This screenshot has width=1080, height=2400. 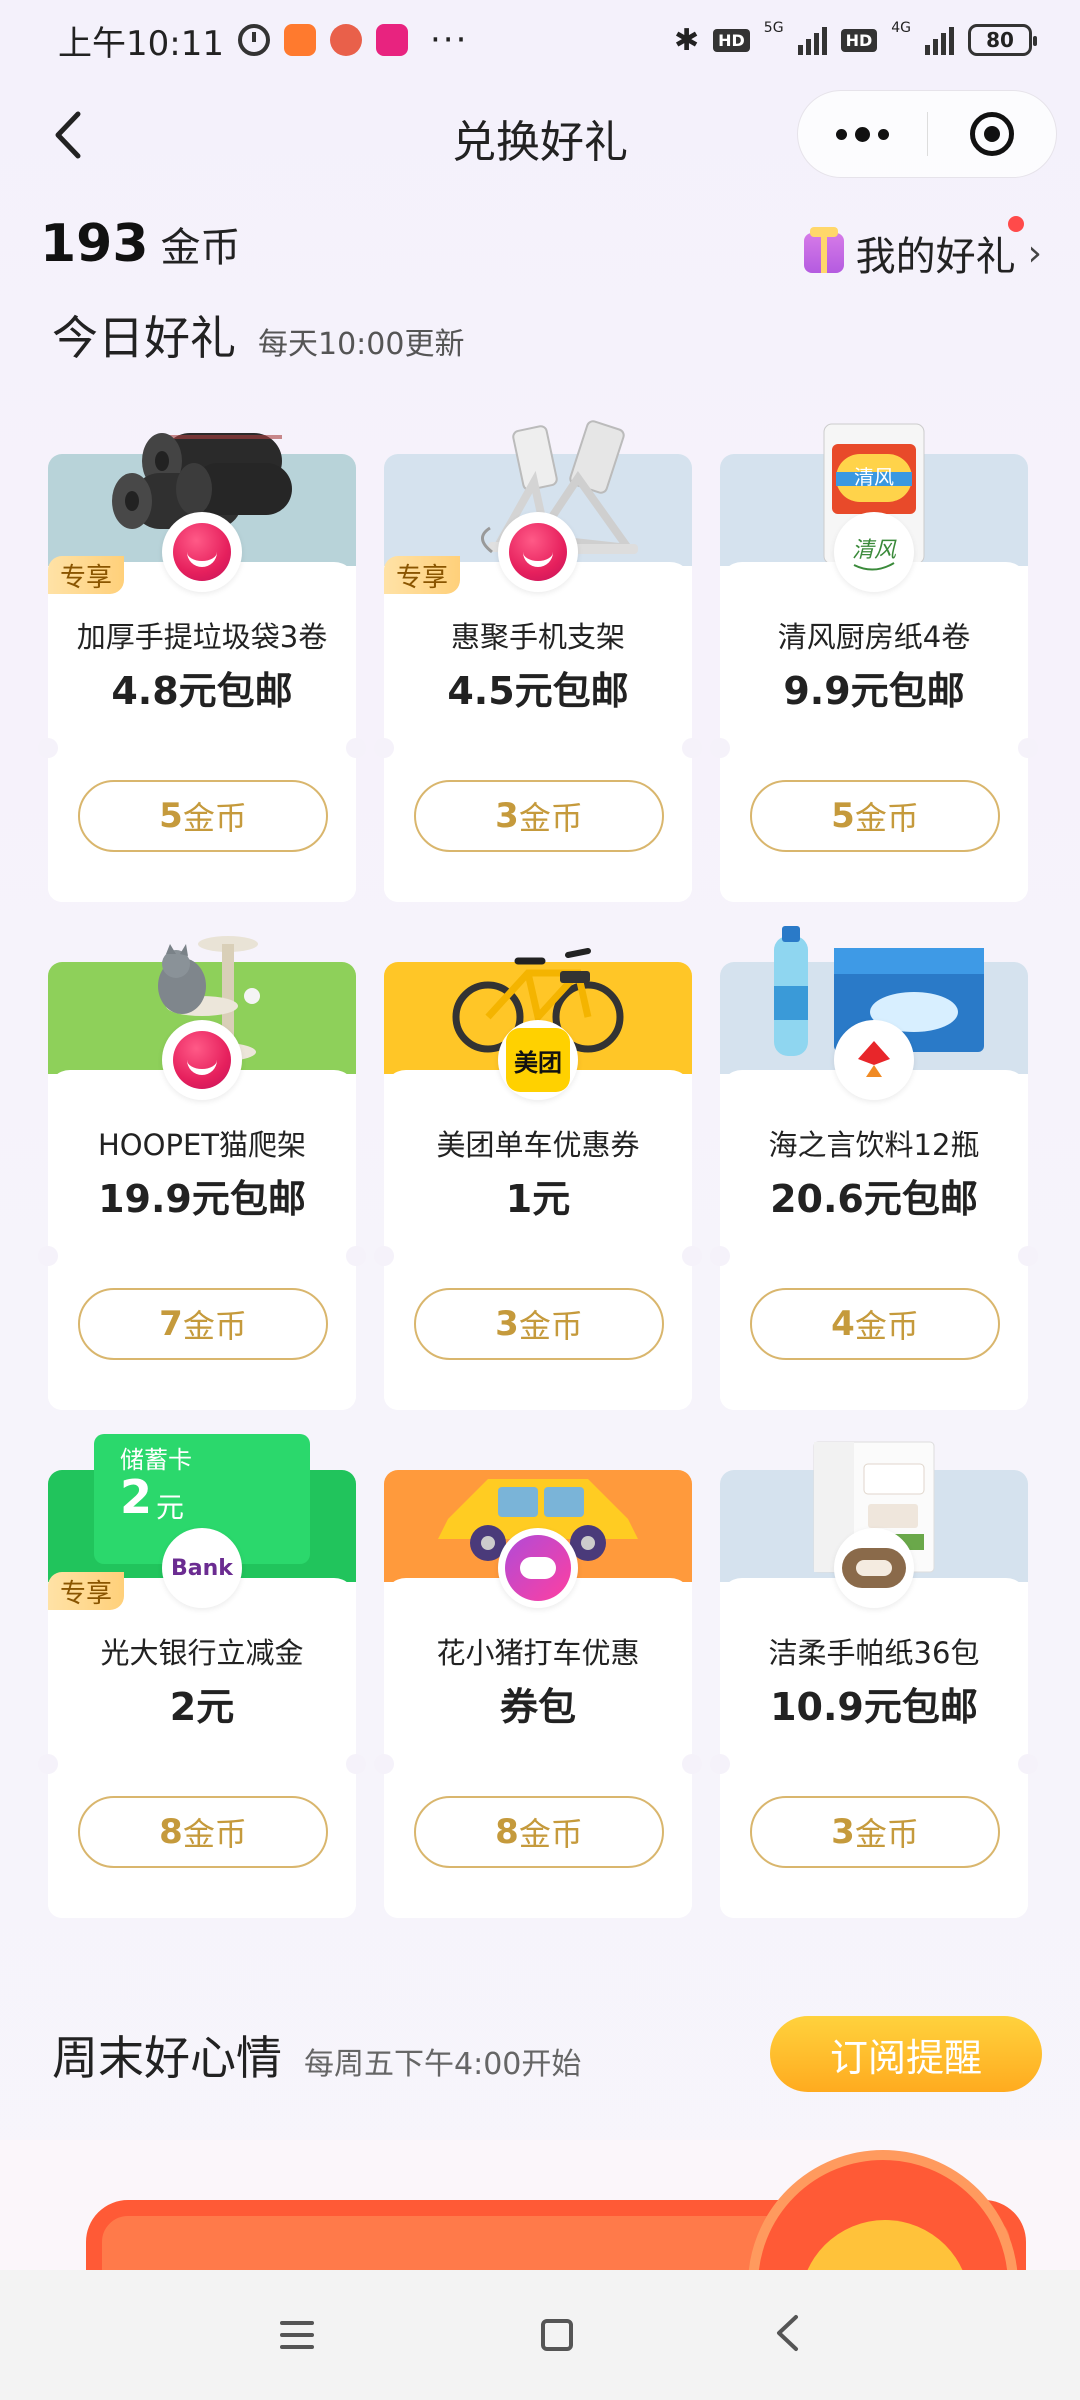 What do you see at coordinates (874, 1060) in the screenshot?
I see `uni-president-logo-icon` at bounding box center [874, 1060].